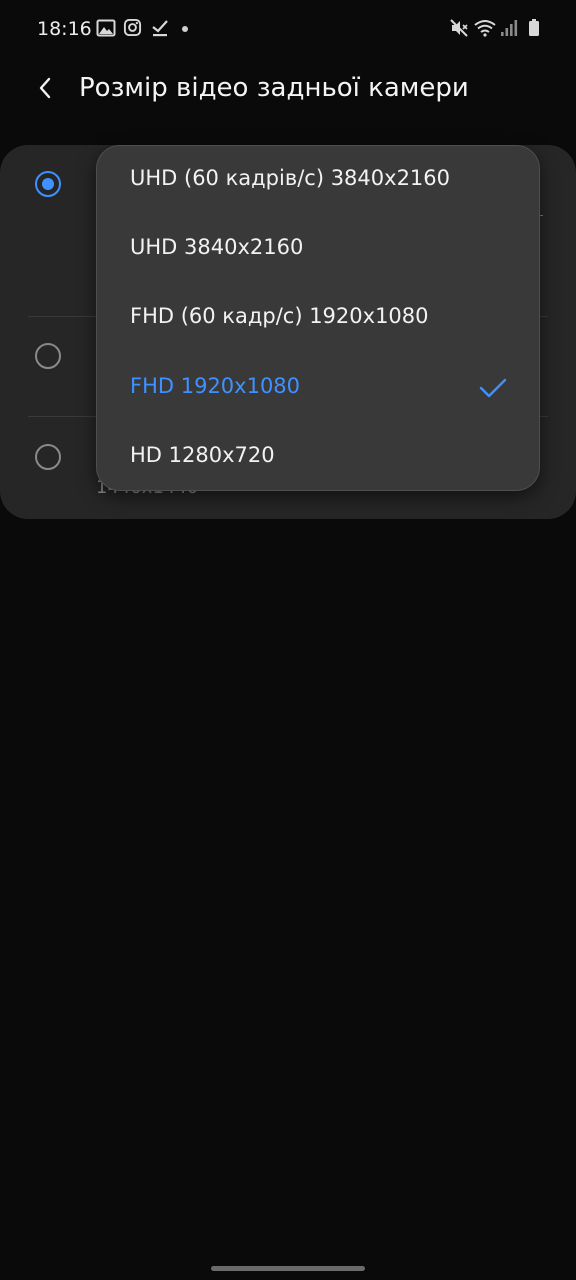  What do you see at coordinates (132, 27) in the screenshot?
I see `instagram-icon` at bounding box center [132, 27].